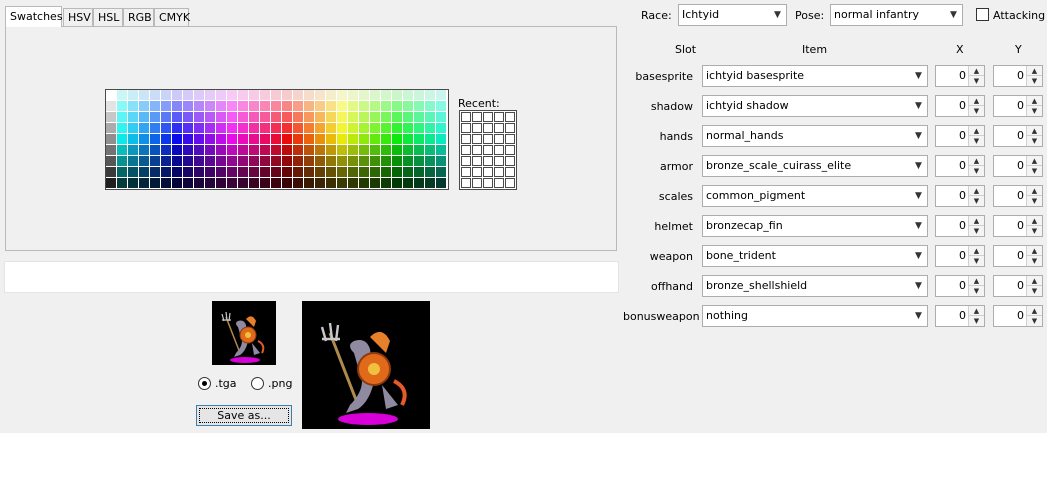  I want to click on recent-swatch-grid, so click(488, 150).